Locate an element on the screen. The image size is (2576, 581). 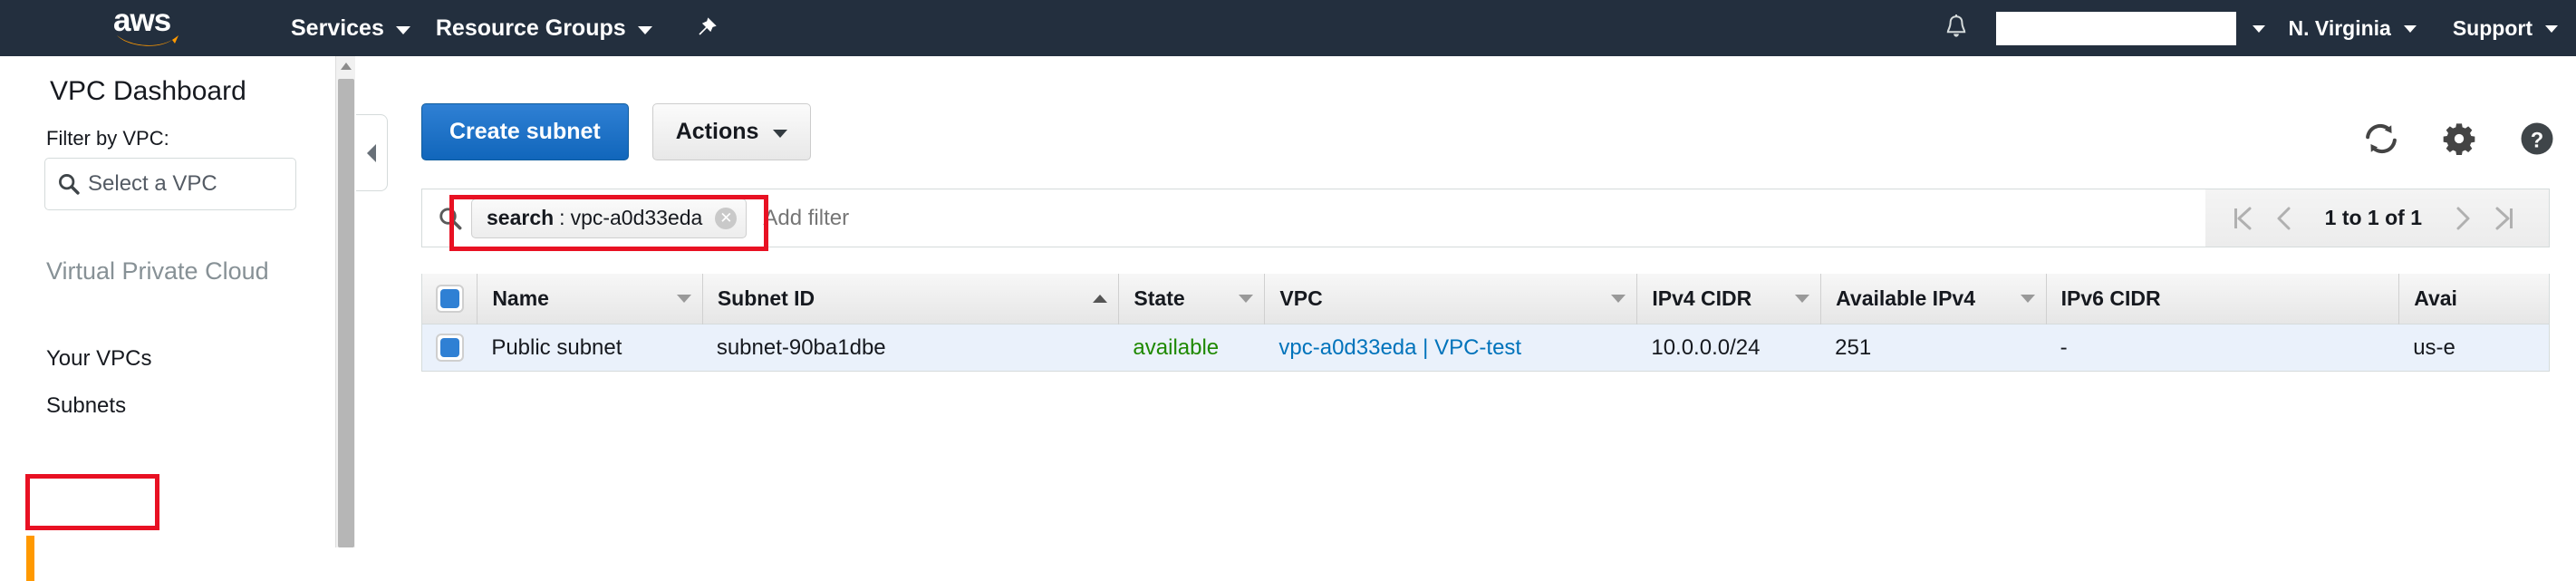
vpc-filter-select: Select a VPC is located at coordinates (170, 184).